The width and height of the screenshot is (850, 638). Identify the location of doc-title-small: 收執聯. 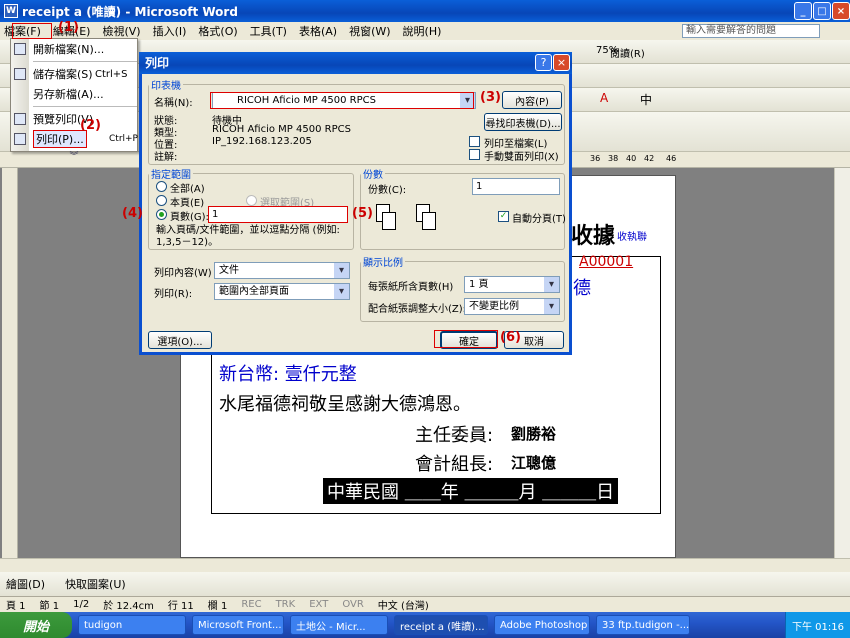
(632, 237).